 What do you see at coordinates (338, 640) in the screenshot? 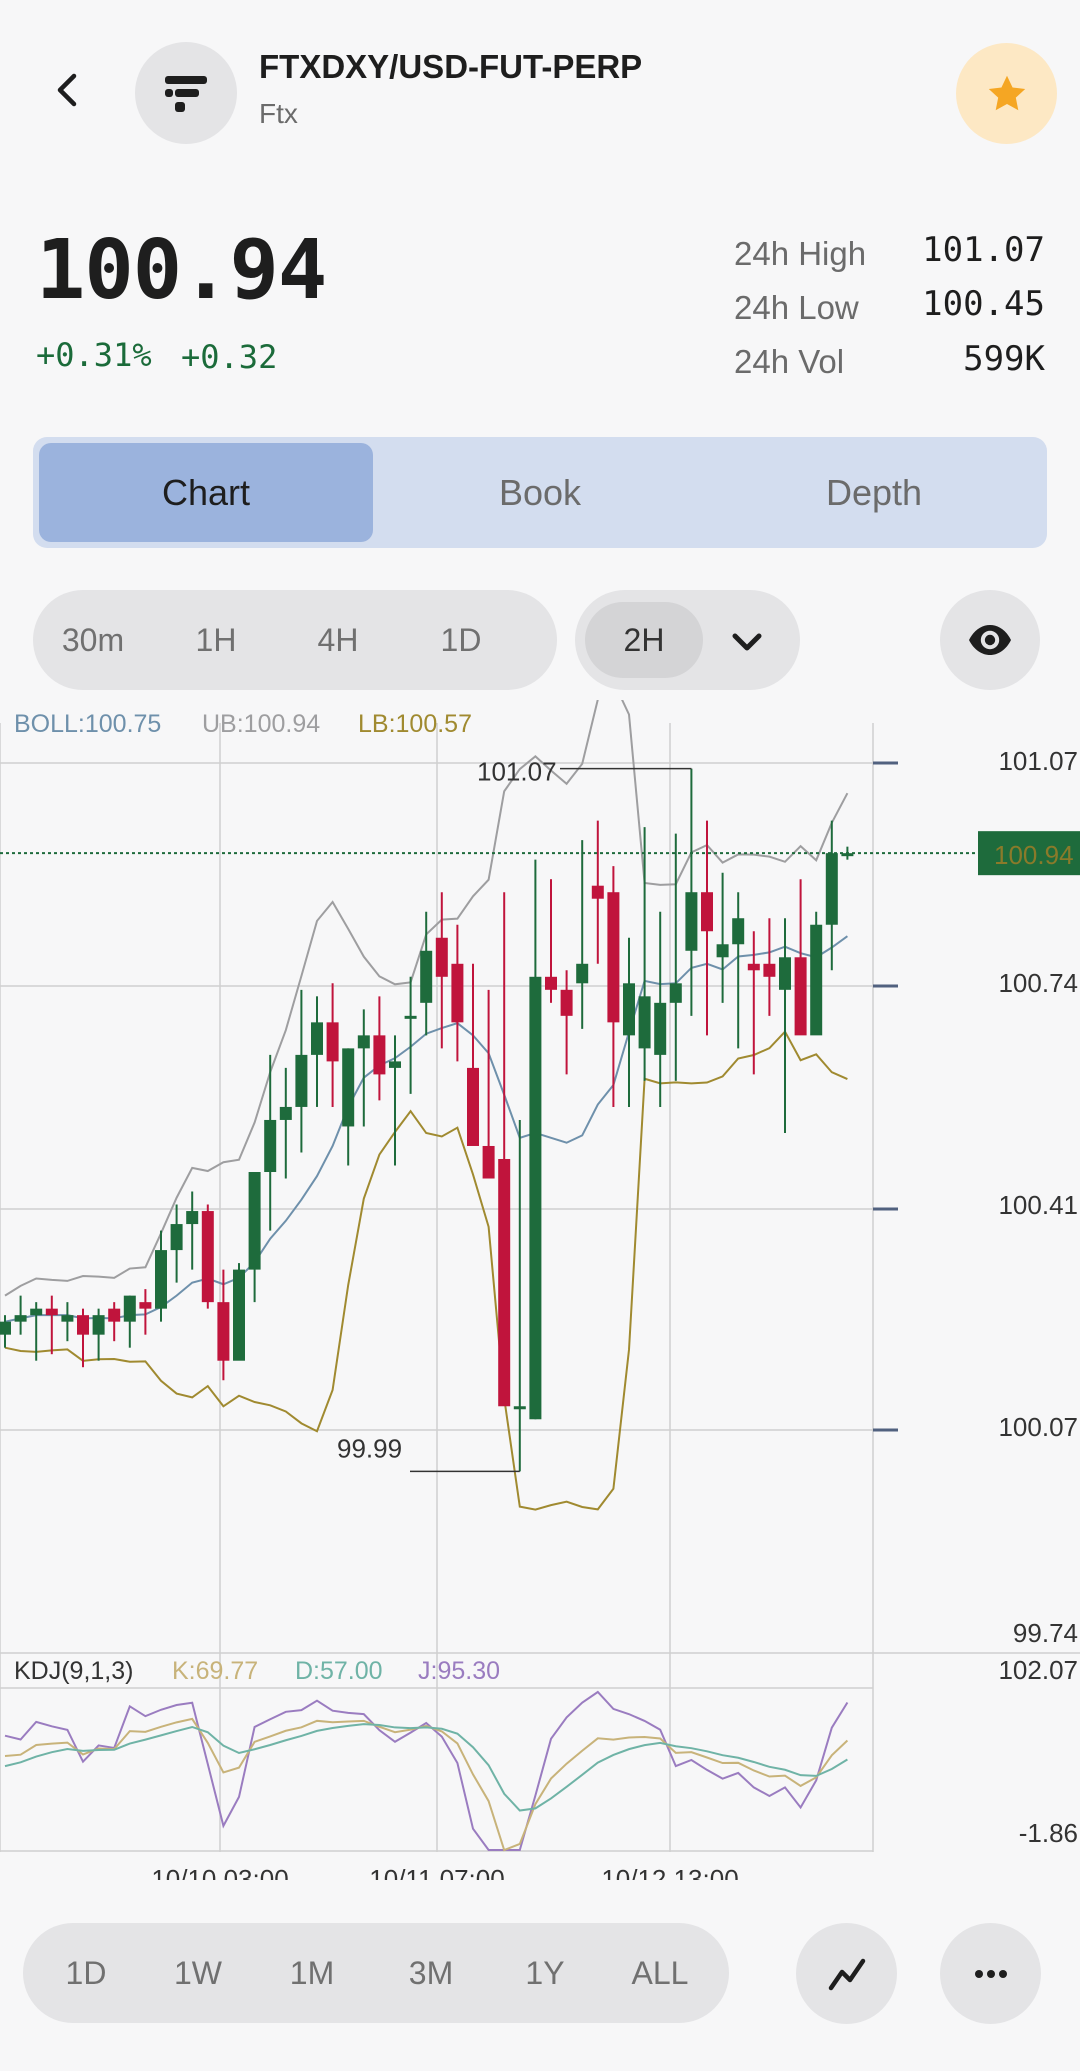
I see `timeframe-4h: 4H` at bounding box center [338, 640].